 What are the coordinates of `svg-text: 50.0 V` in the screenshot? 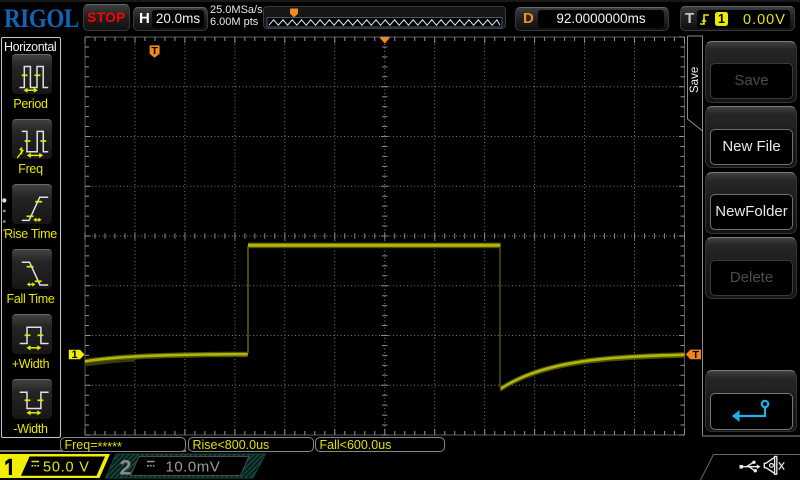 It's located at (66, 468).